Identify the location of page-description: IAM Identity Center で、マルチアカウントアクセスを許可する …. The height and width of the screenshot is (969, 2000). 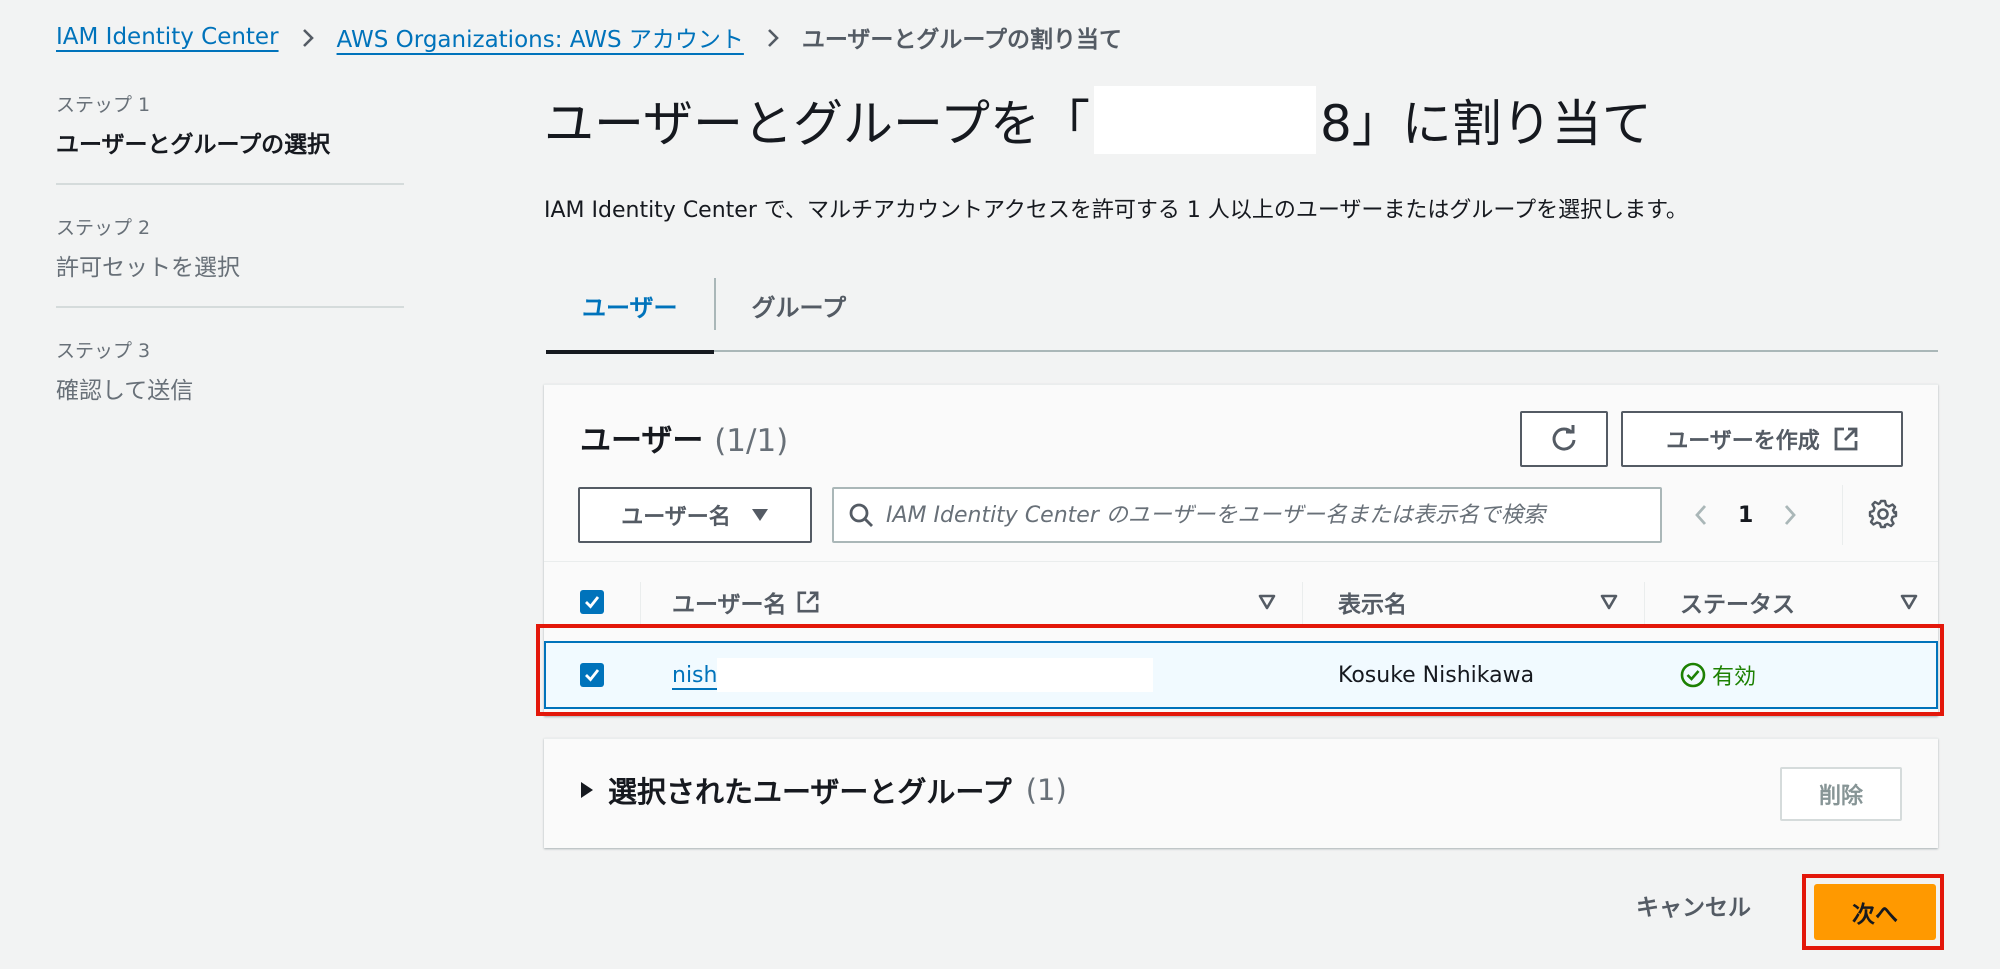
(1116, 210).